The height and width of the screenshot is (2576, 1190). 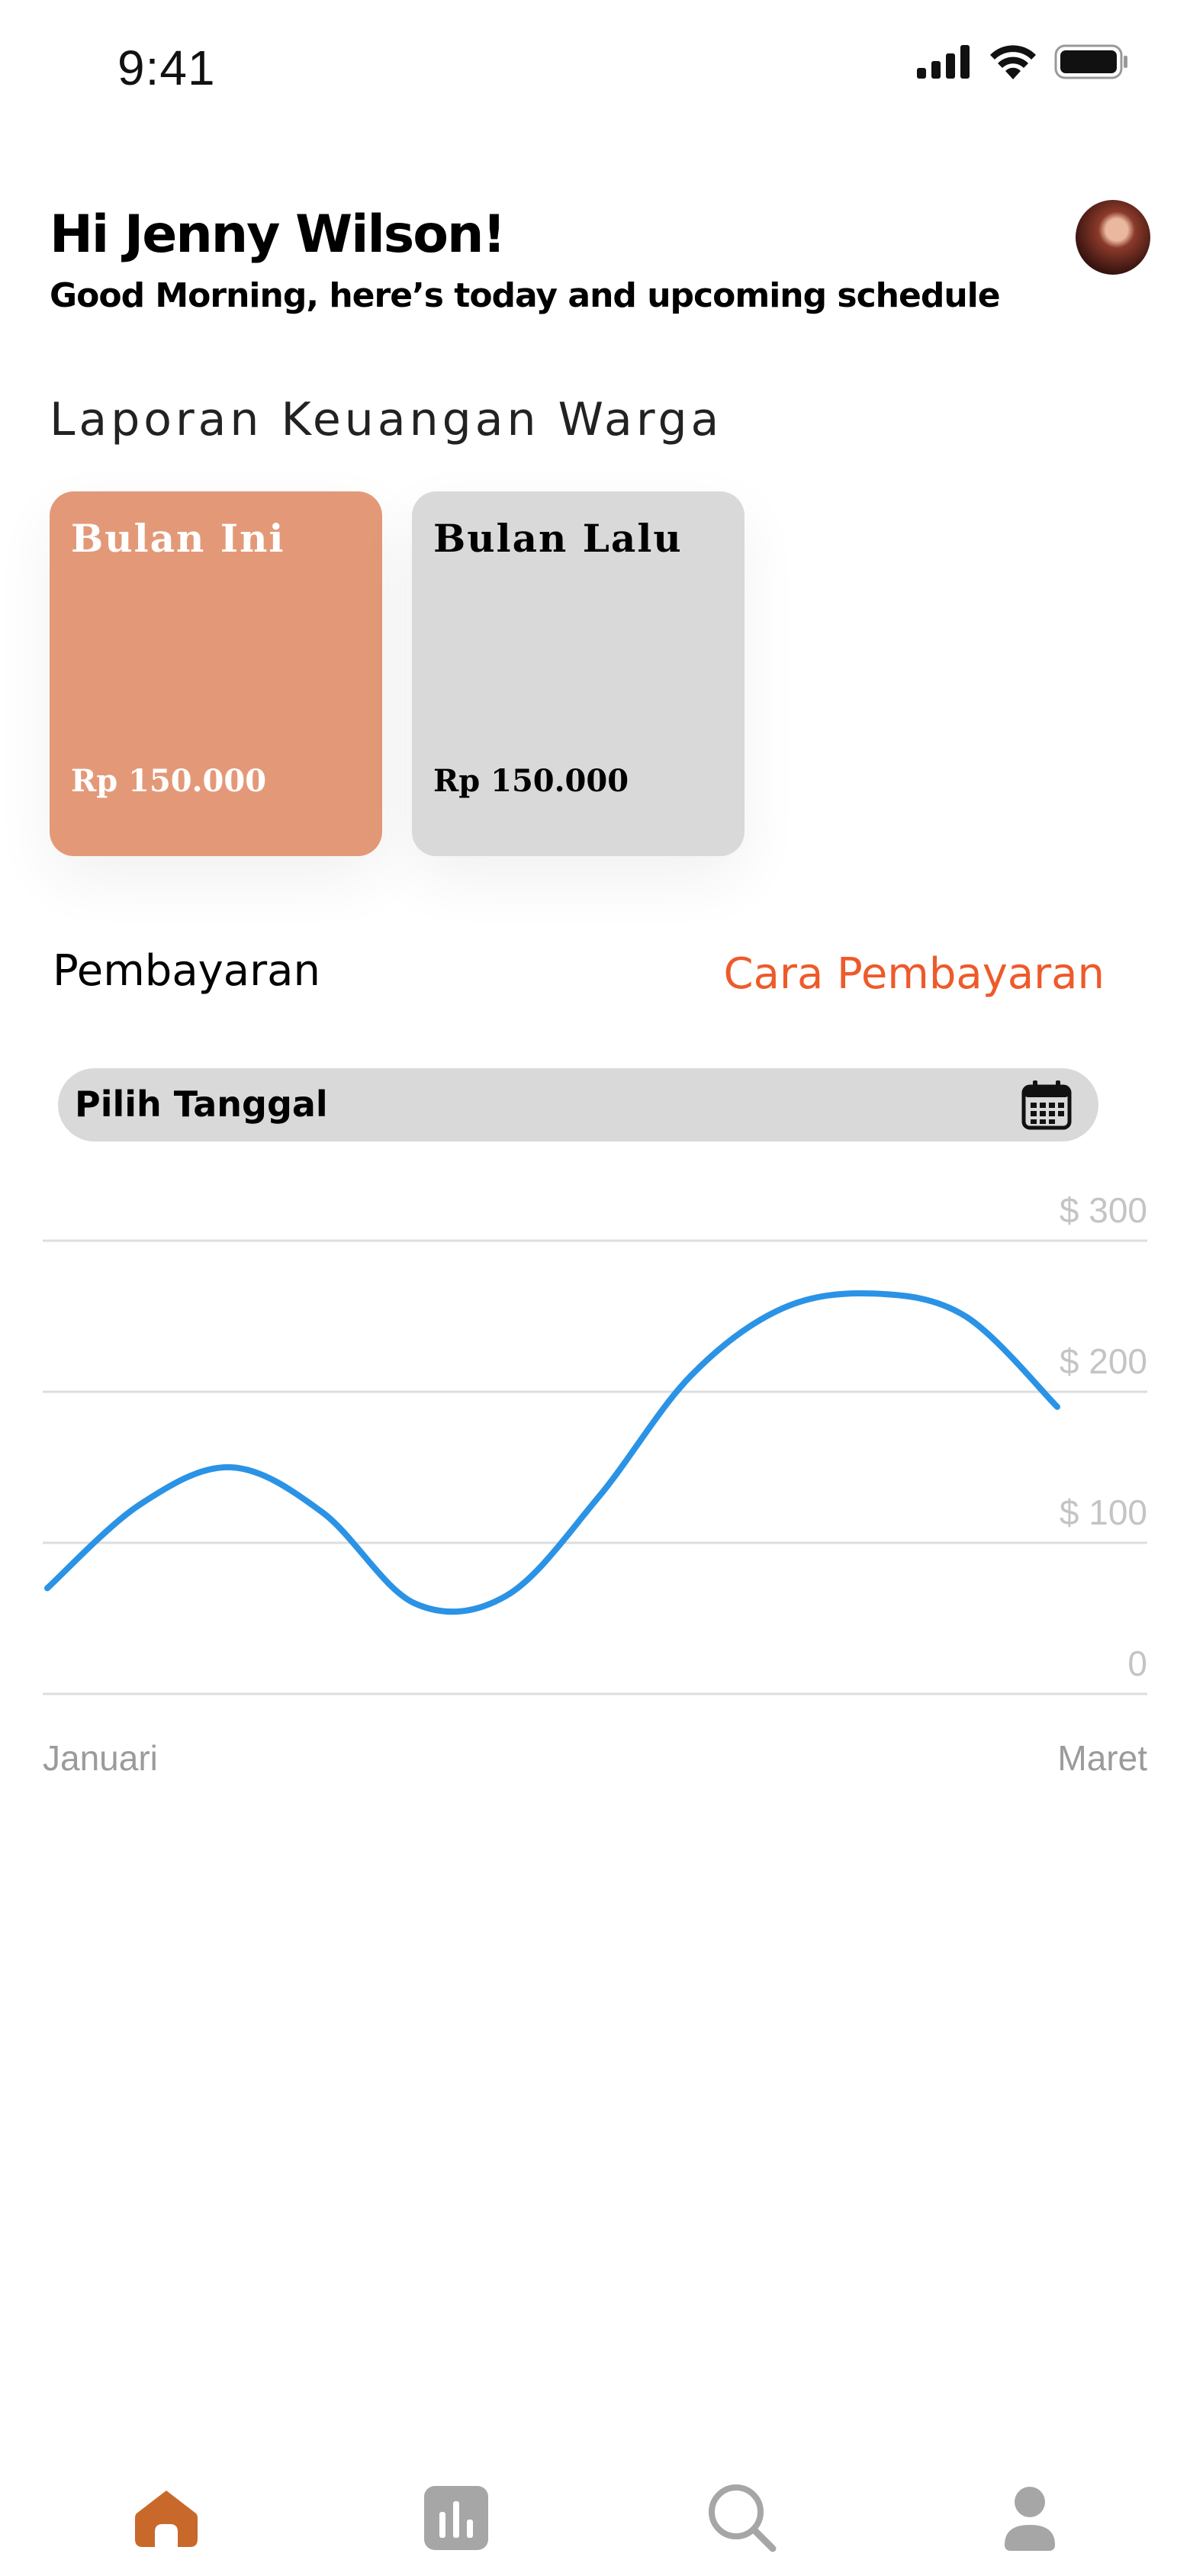 What do you see at coordinates (1102, 1758) in the screenshot?
I see `chart-x-tick-label: Maret` at bounding box center [1102, 1758].